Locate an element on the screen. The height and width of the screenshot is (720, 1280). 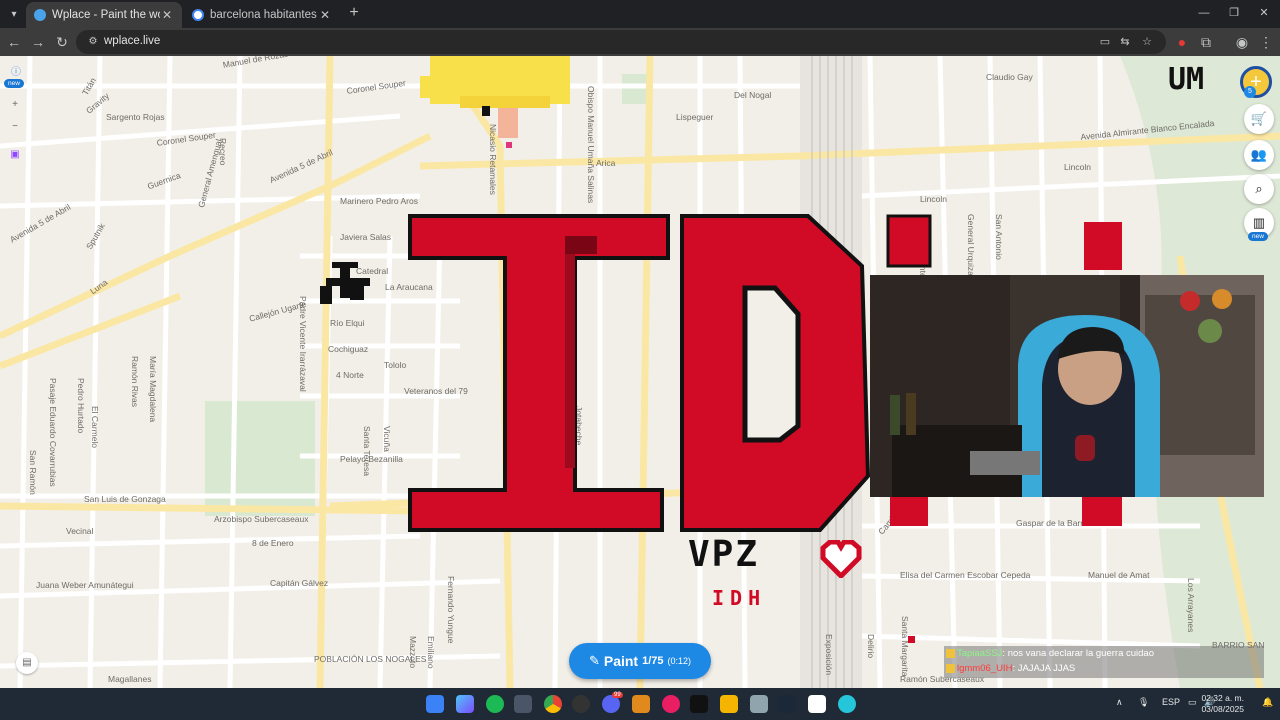
game-icon is located at coordinates (699, 704).